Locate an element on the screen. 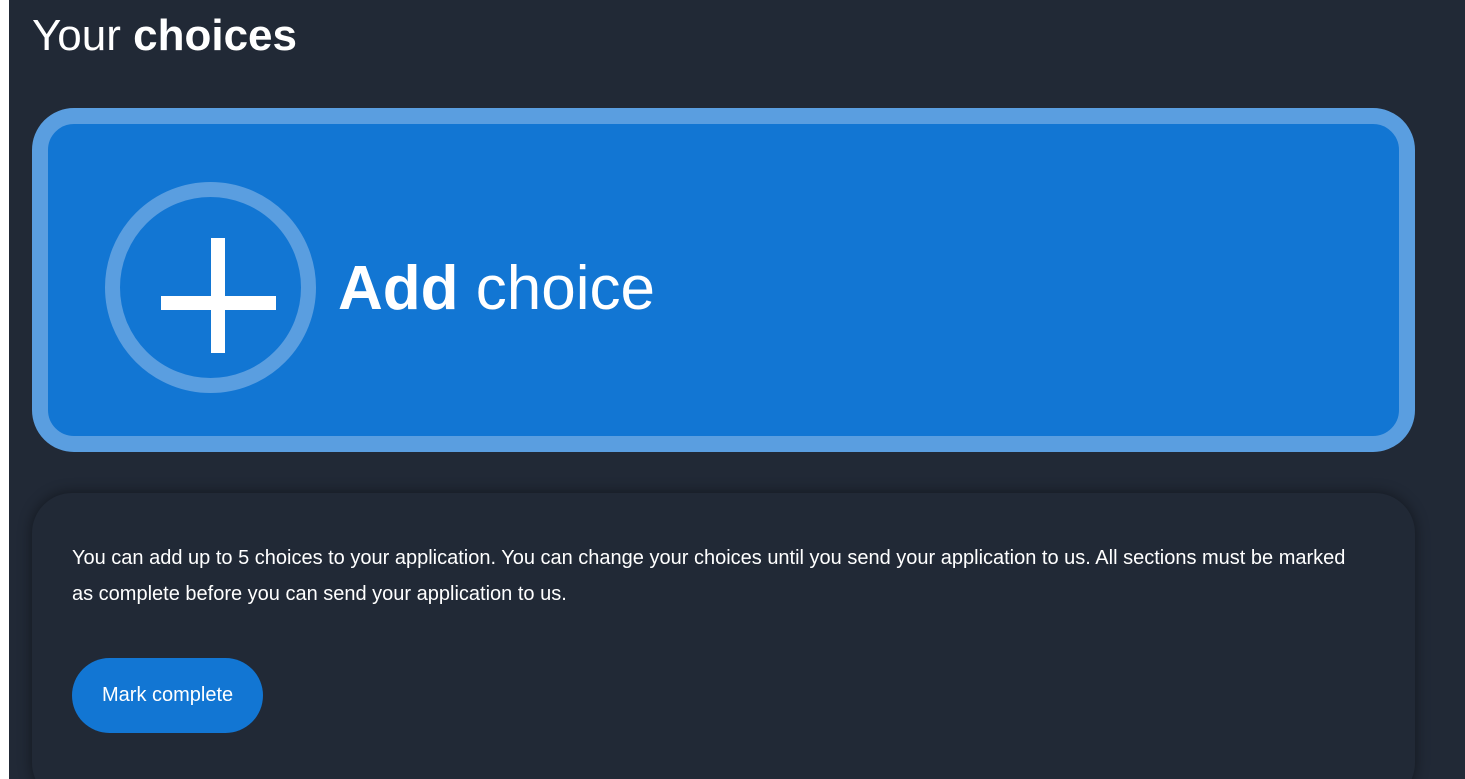 The width and height of the screenshot is (1465, 779). add-choice-label-bold: Add is located at coordinates (398, 288).